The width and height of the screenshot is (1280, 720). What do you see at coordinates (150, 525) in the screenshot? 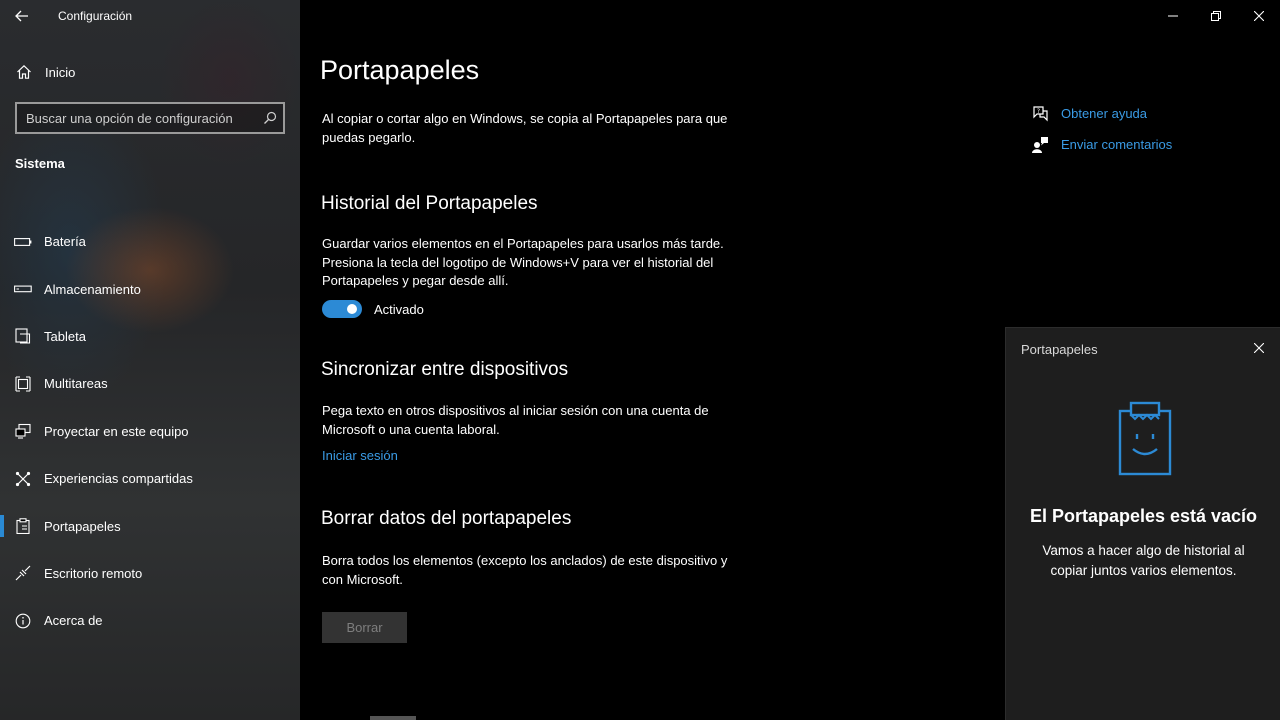
I see `sidebar-item-portapapeles: Portapapeles` at bounding box center [150, 525].